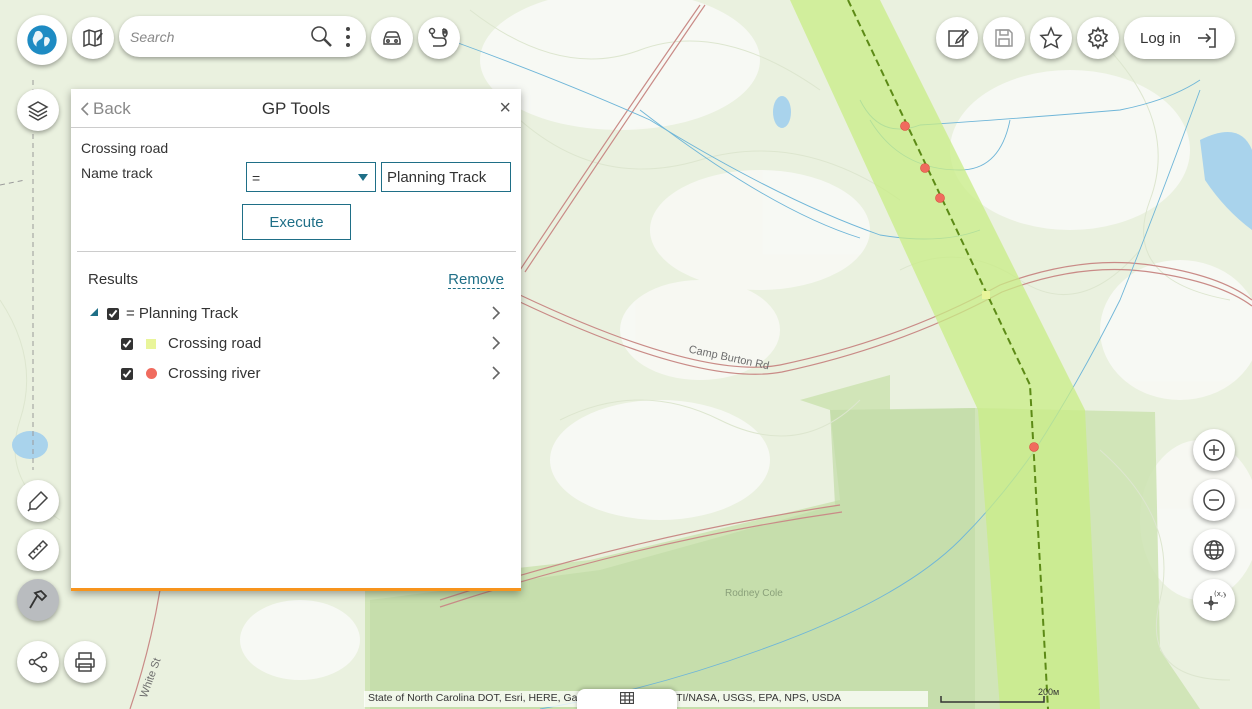  I want to click on route-button, so click(439, 38).